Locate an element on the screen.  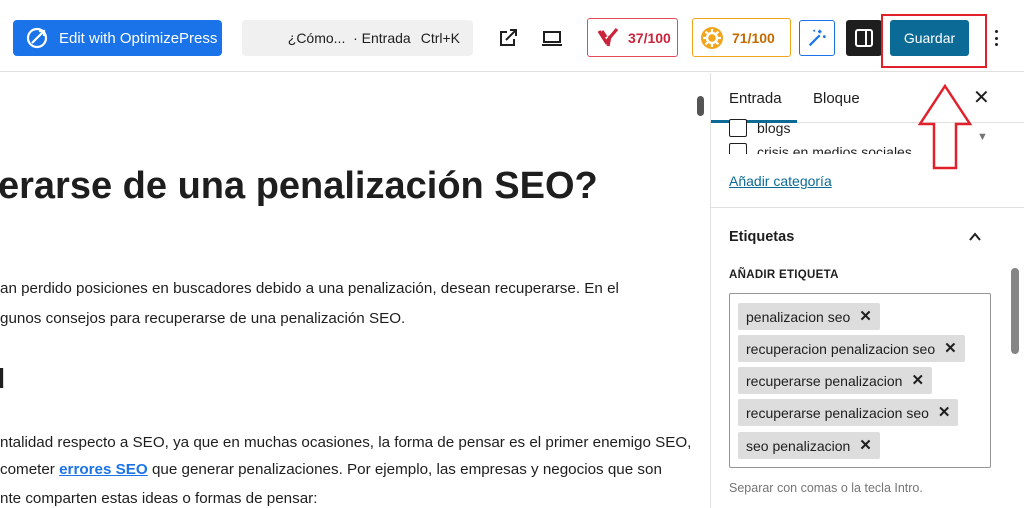
tag-chip: recuperarse penalizacion seo ✕ is located at coordinates (848, 412).